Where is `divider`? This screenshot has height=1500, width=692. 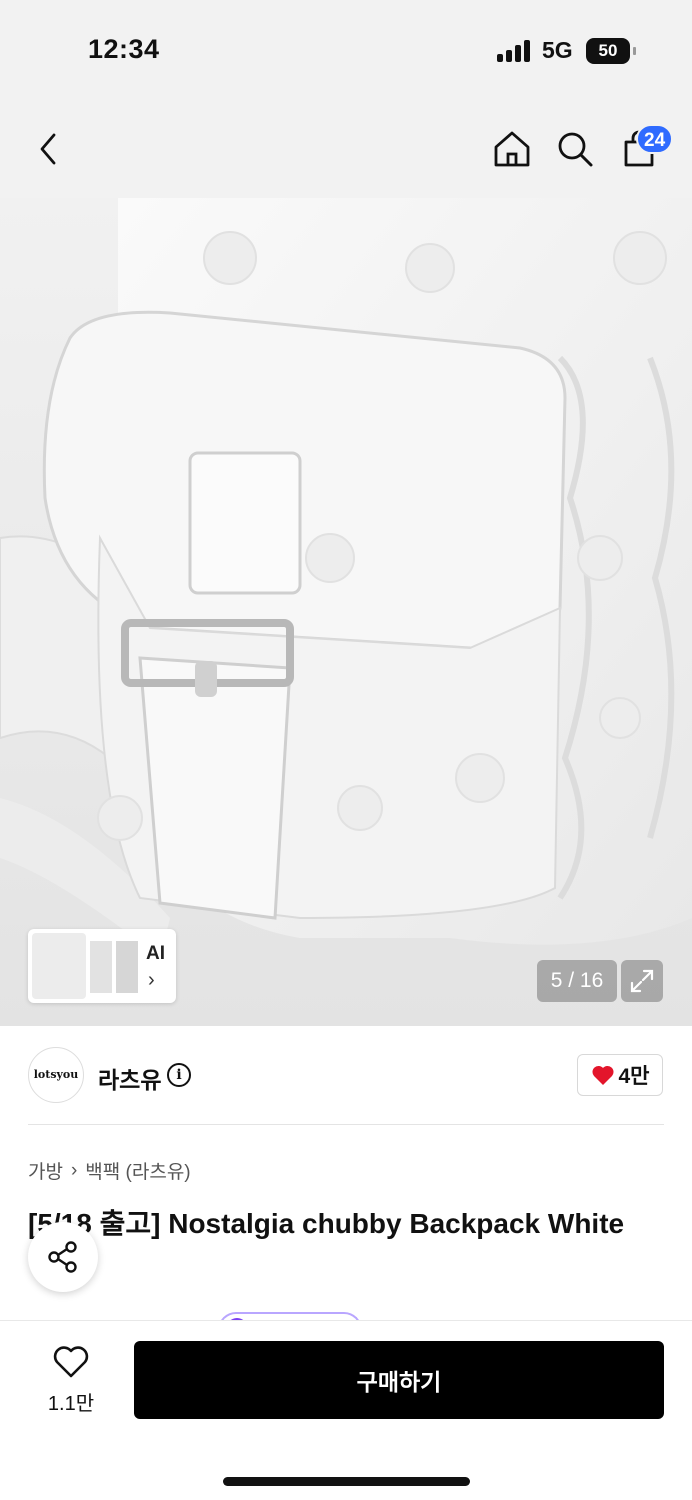
divider is located at coordinates (346, 1124).